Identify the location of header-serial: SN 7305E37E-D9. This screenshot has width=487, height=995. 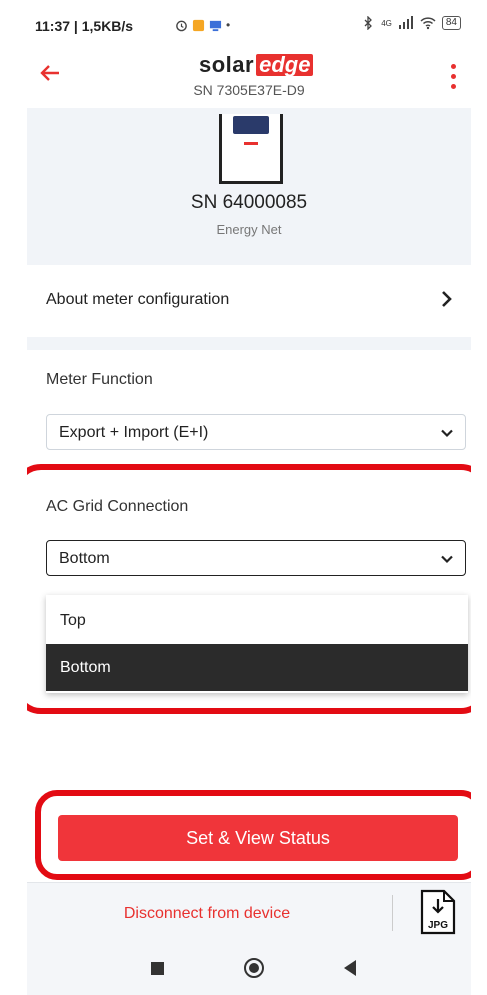
(249, 90).